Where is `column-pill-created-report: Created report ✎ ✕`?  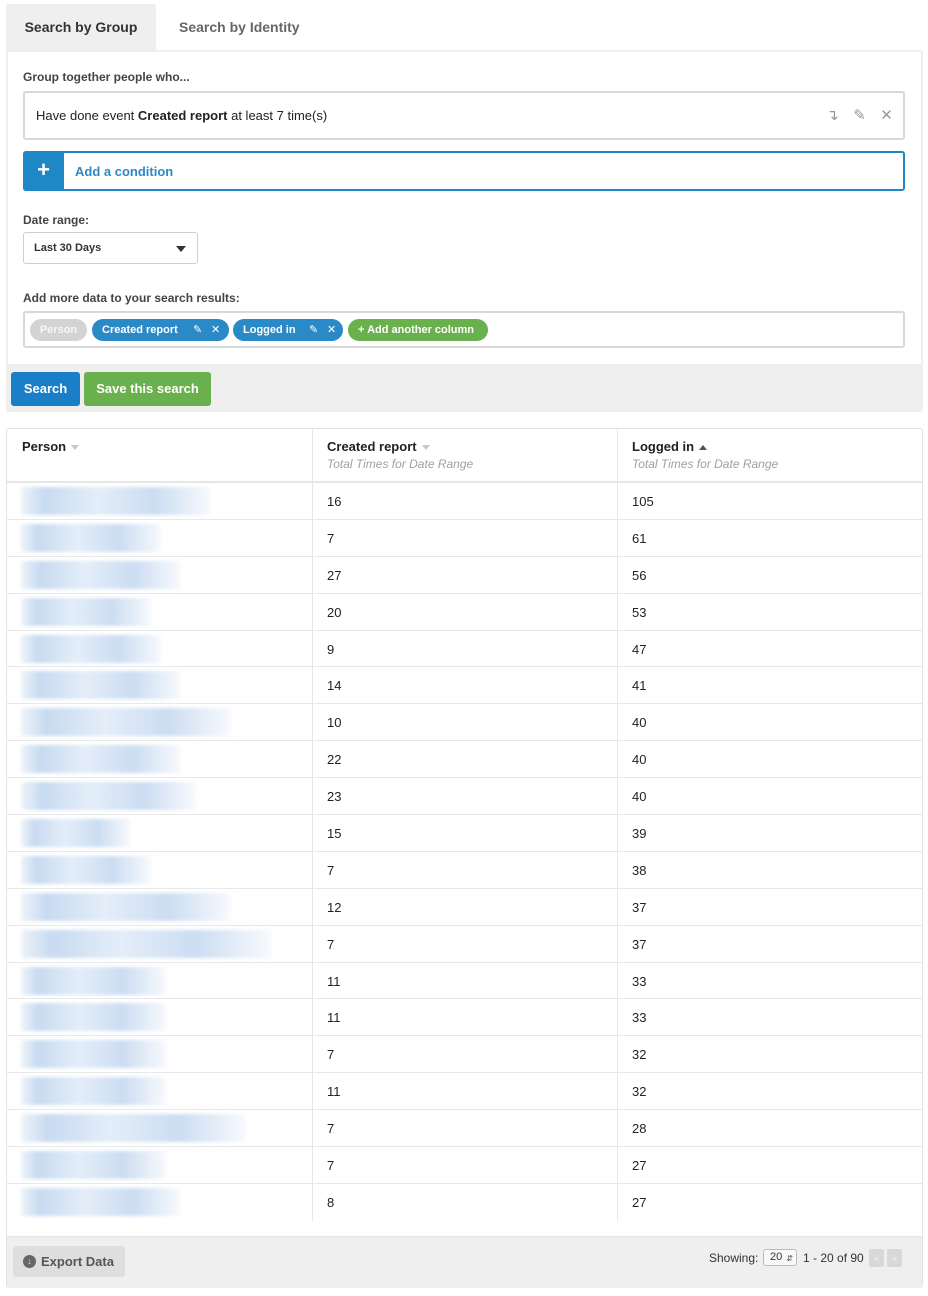 column-pill-created-report: Created report ✎ ✕ is located at coordinates (160, 330).